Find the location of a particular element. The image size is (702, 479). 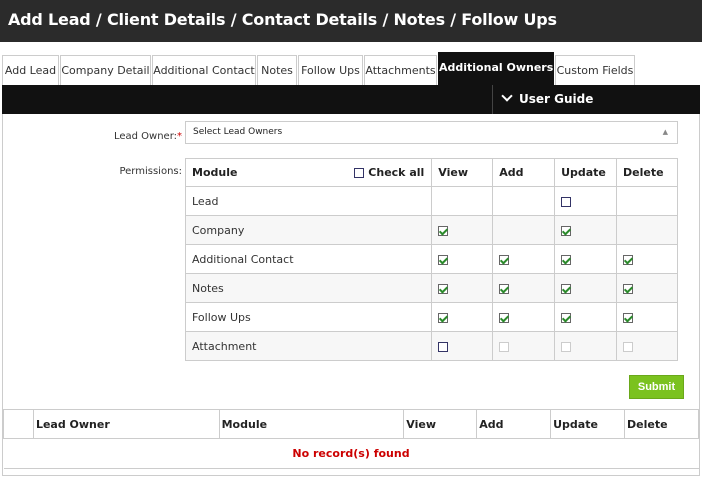

module-name: Lead is located at coordinates (308, 201).